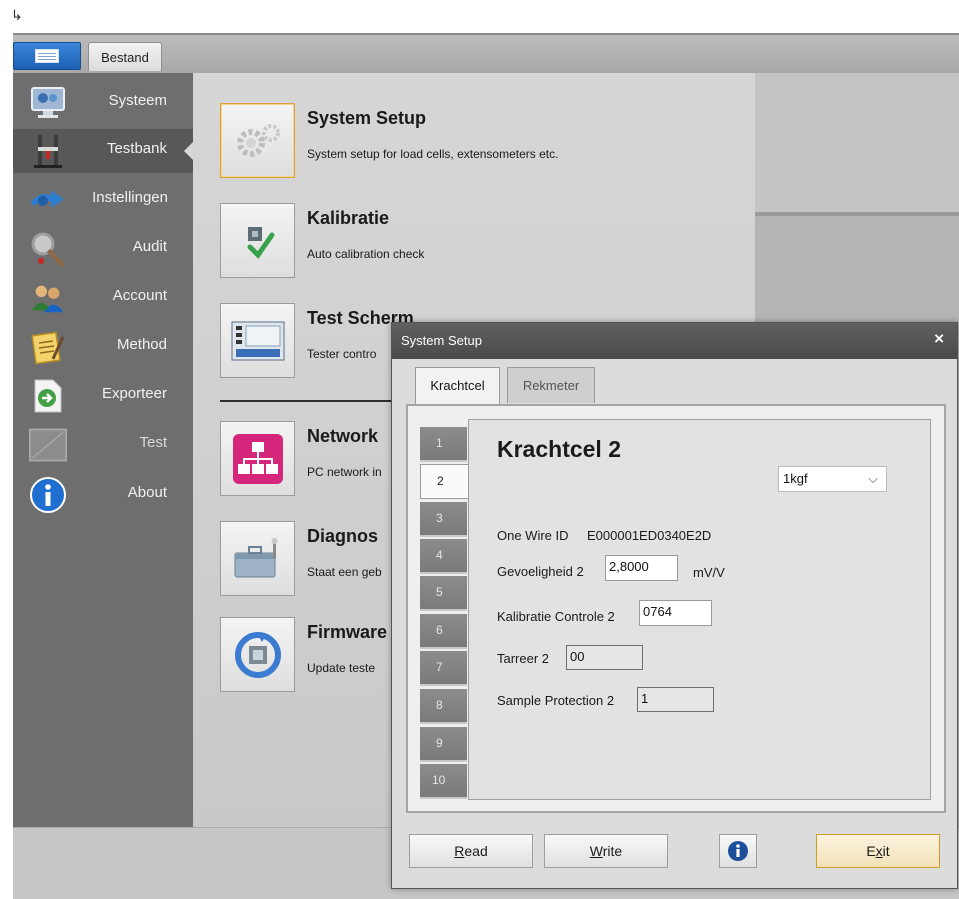  What do you see at coordinates (674, 341) in the screenshot?
I see `dialog-title-bar: System Setup ×` at bounding box center [674, 341].